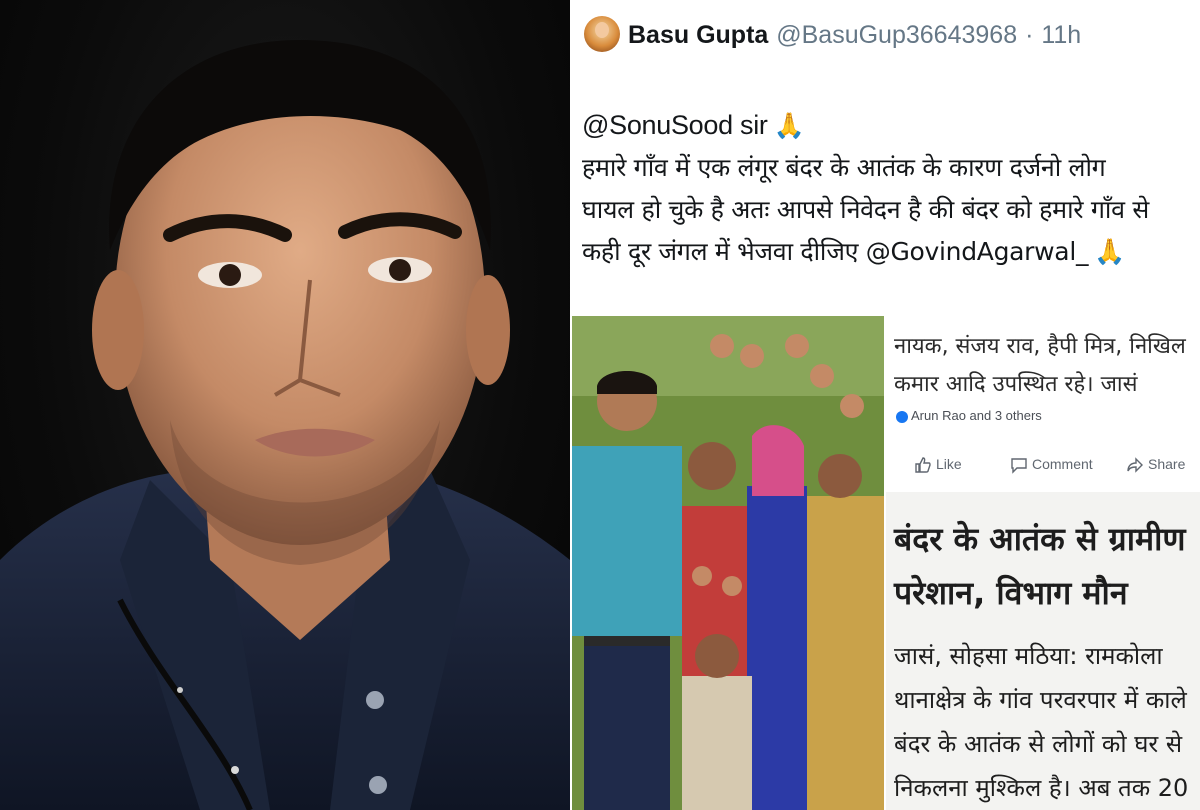  I want to click on reactions-summary: Arun Rao and 3 others, so click(969, 415).